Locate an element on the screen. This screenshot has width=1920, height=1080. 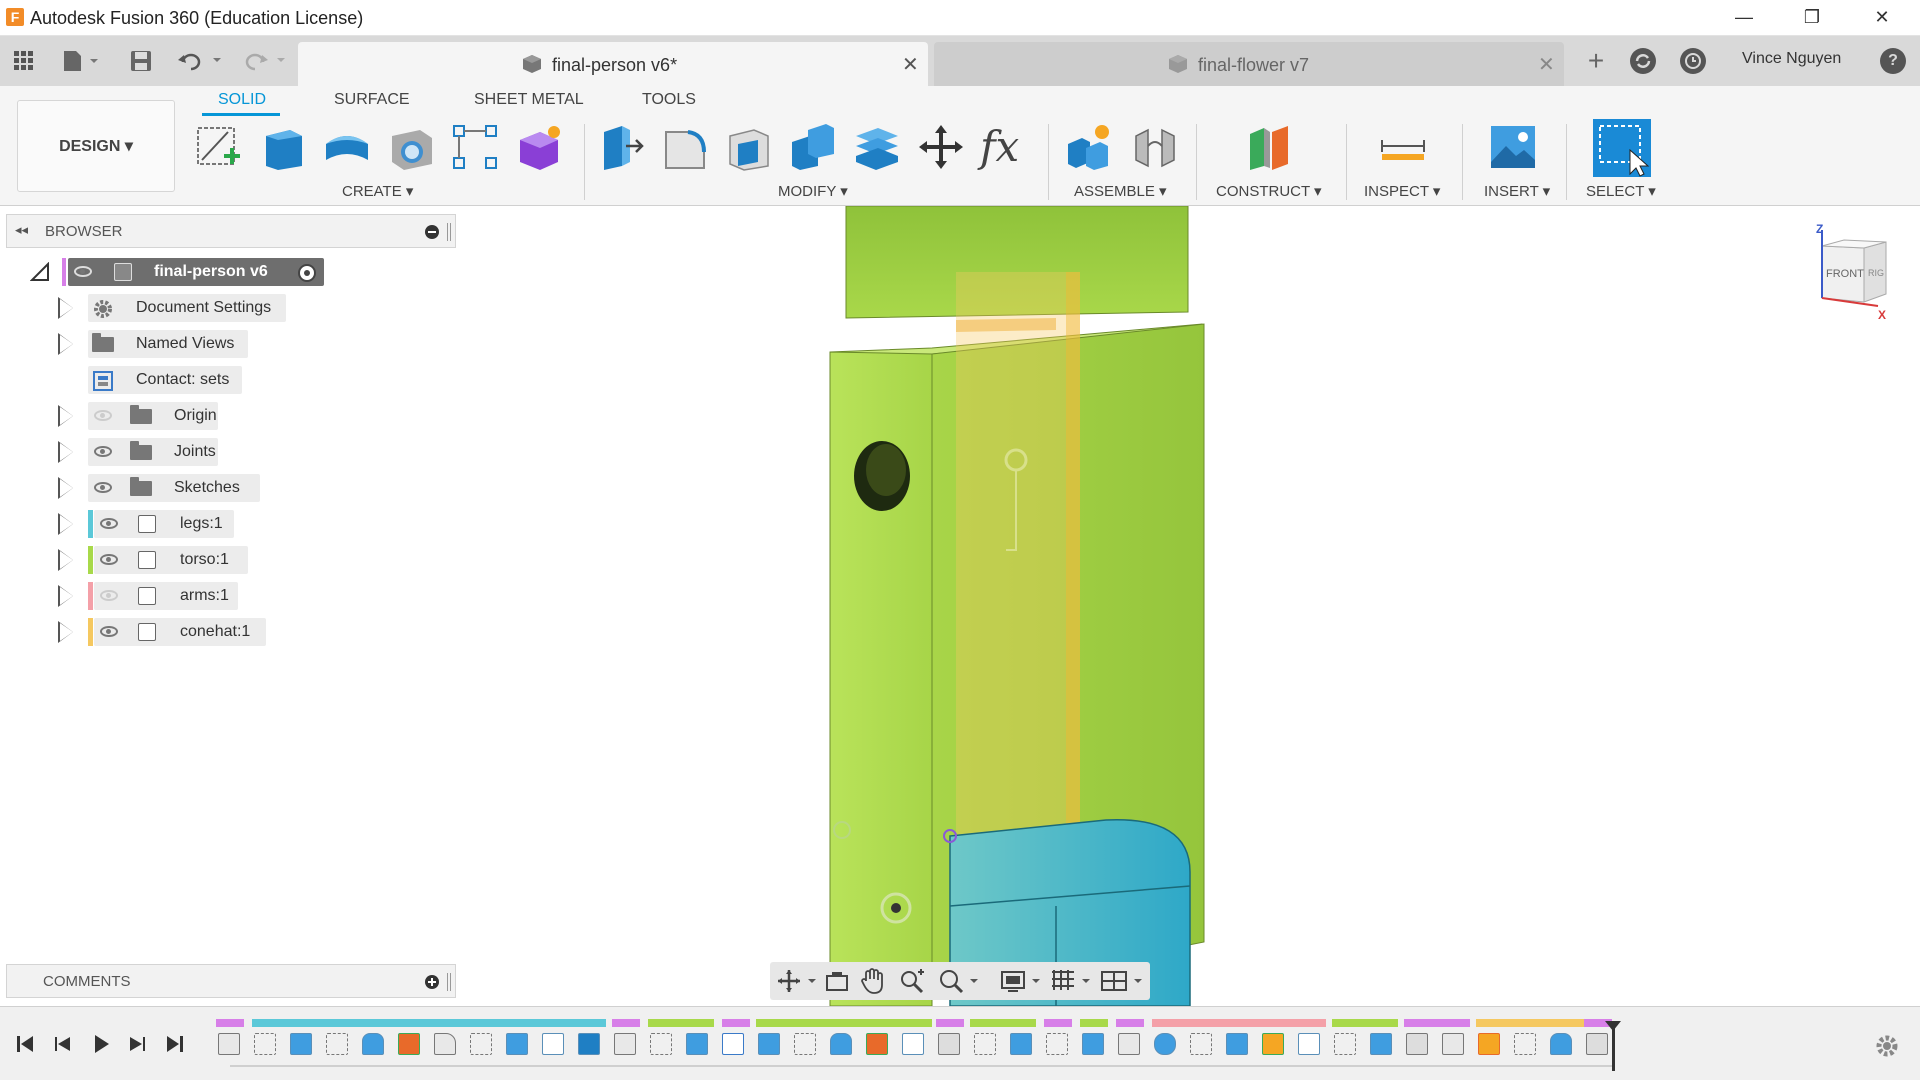
minimize-button: — is located at coordinates (1744, 18).